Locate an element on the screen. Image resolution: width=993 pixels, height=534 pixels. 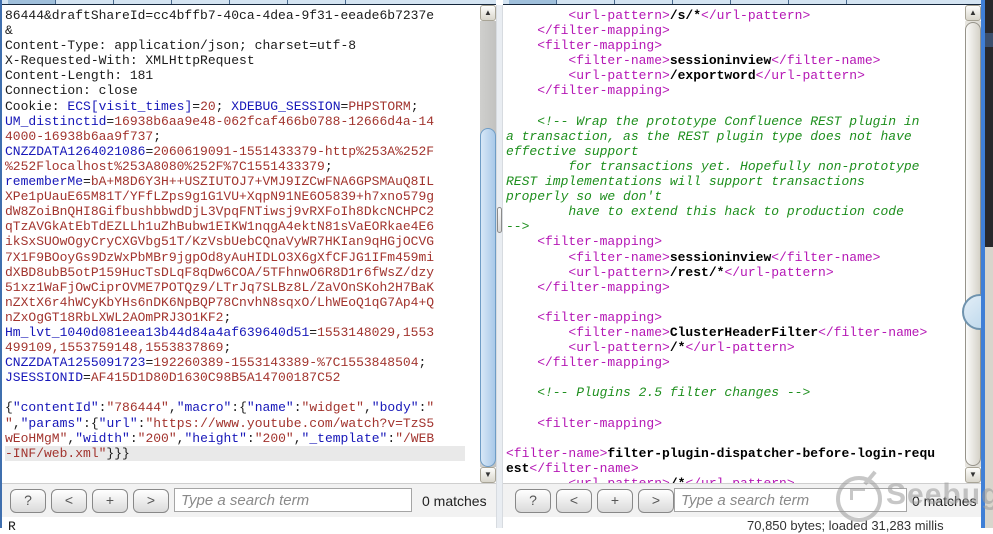
right-vertical-scrollbar: ▲ ▼ is located at coordinates (973, 244).